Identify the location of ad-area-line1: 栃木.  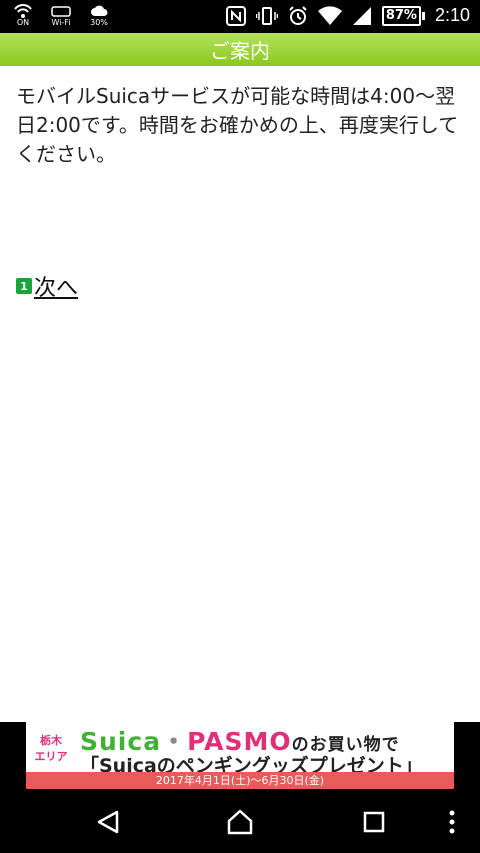
(51, 740).